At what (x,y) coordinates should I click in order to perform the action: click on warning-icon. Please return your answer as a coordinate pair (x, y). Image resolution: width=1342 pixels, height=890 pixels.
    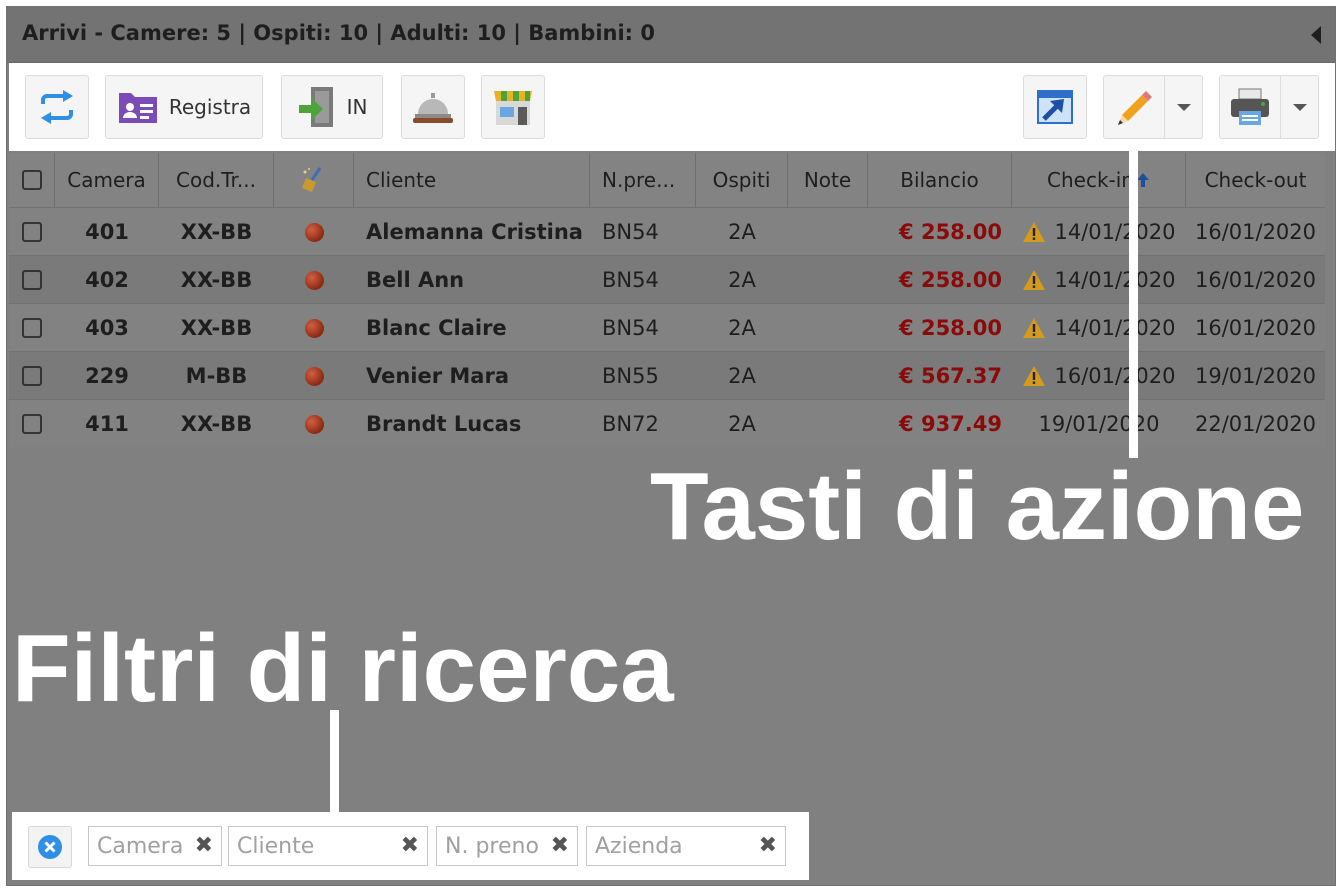
    Looking at the image, I should click on (1034, 280).